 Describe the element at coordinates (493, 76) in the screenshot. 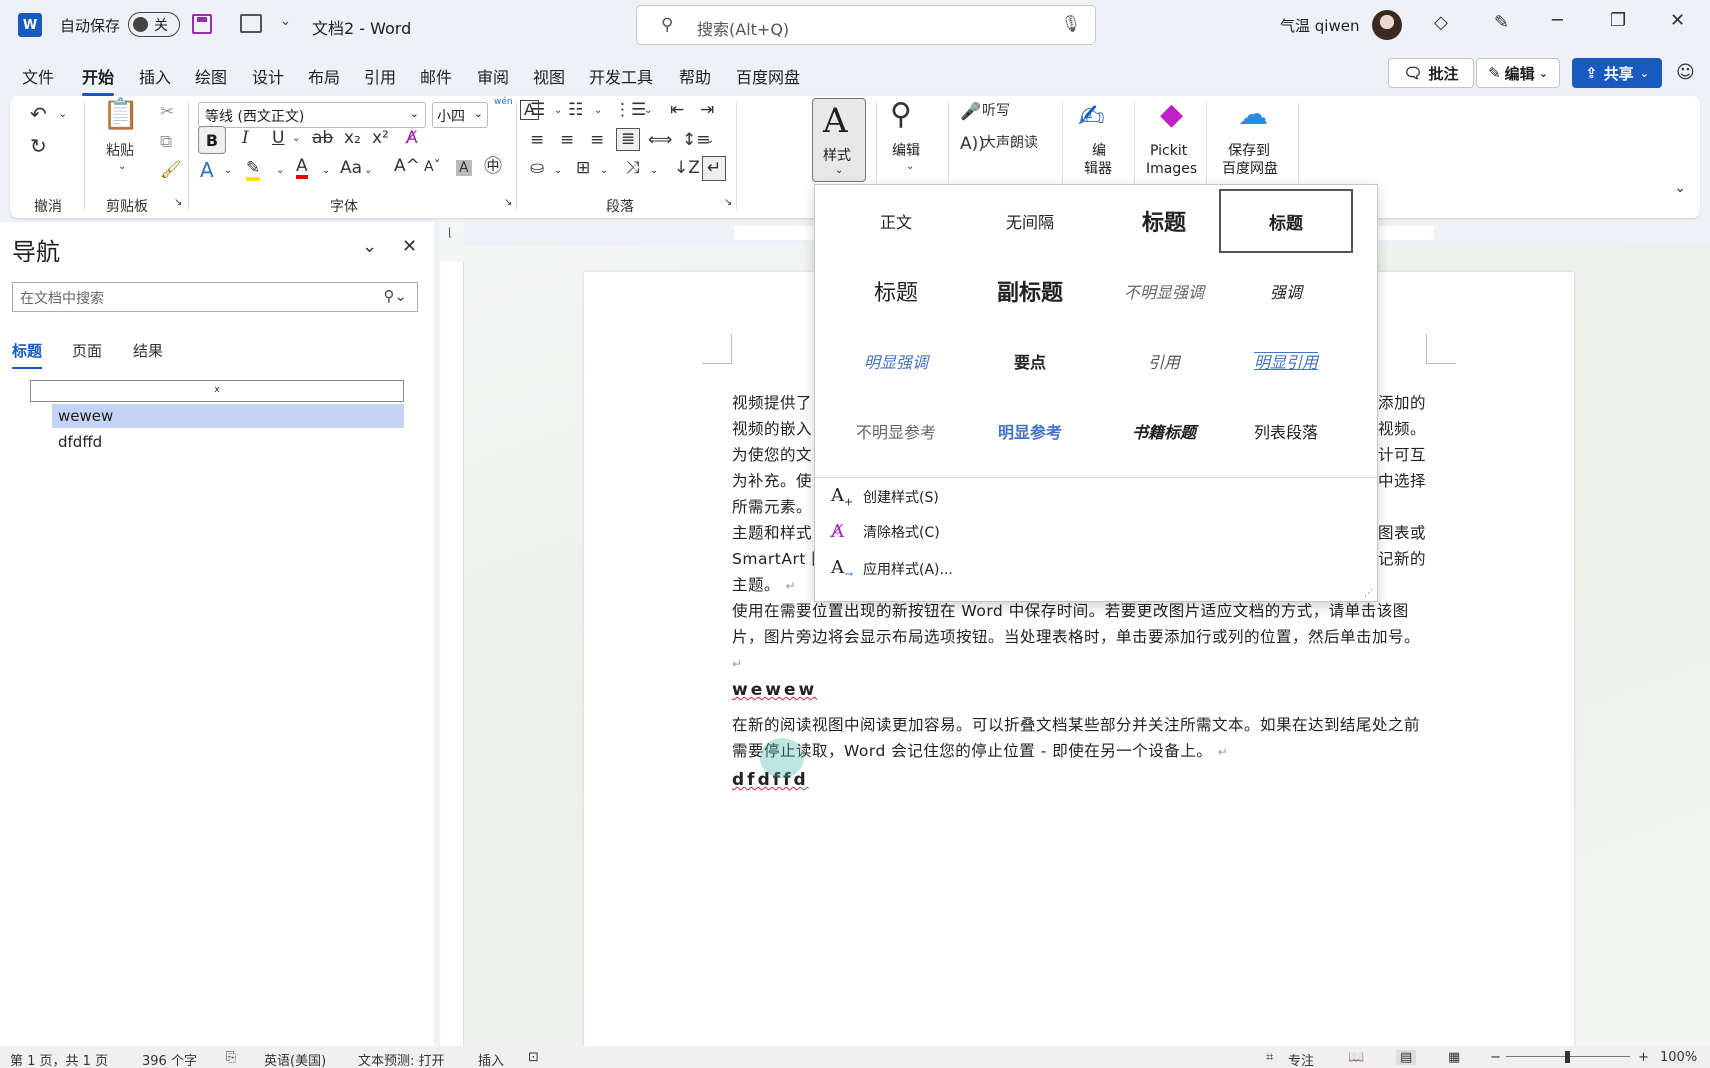

I see `tab-review: 审阅` at that location.